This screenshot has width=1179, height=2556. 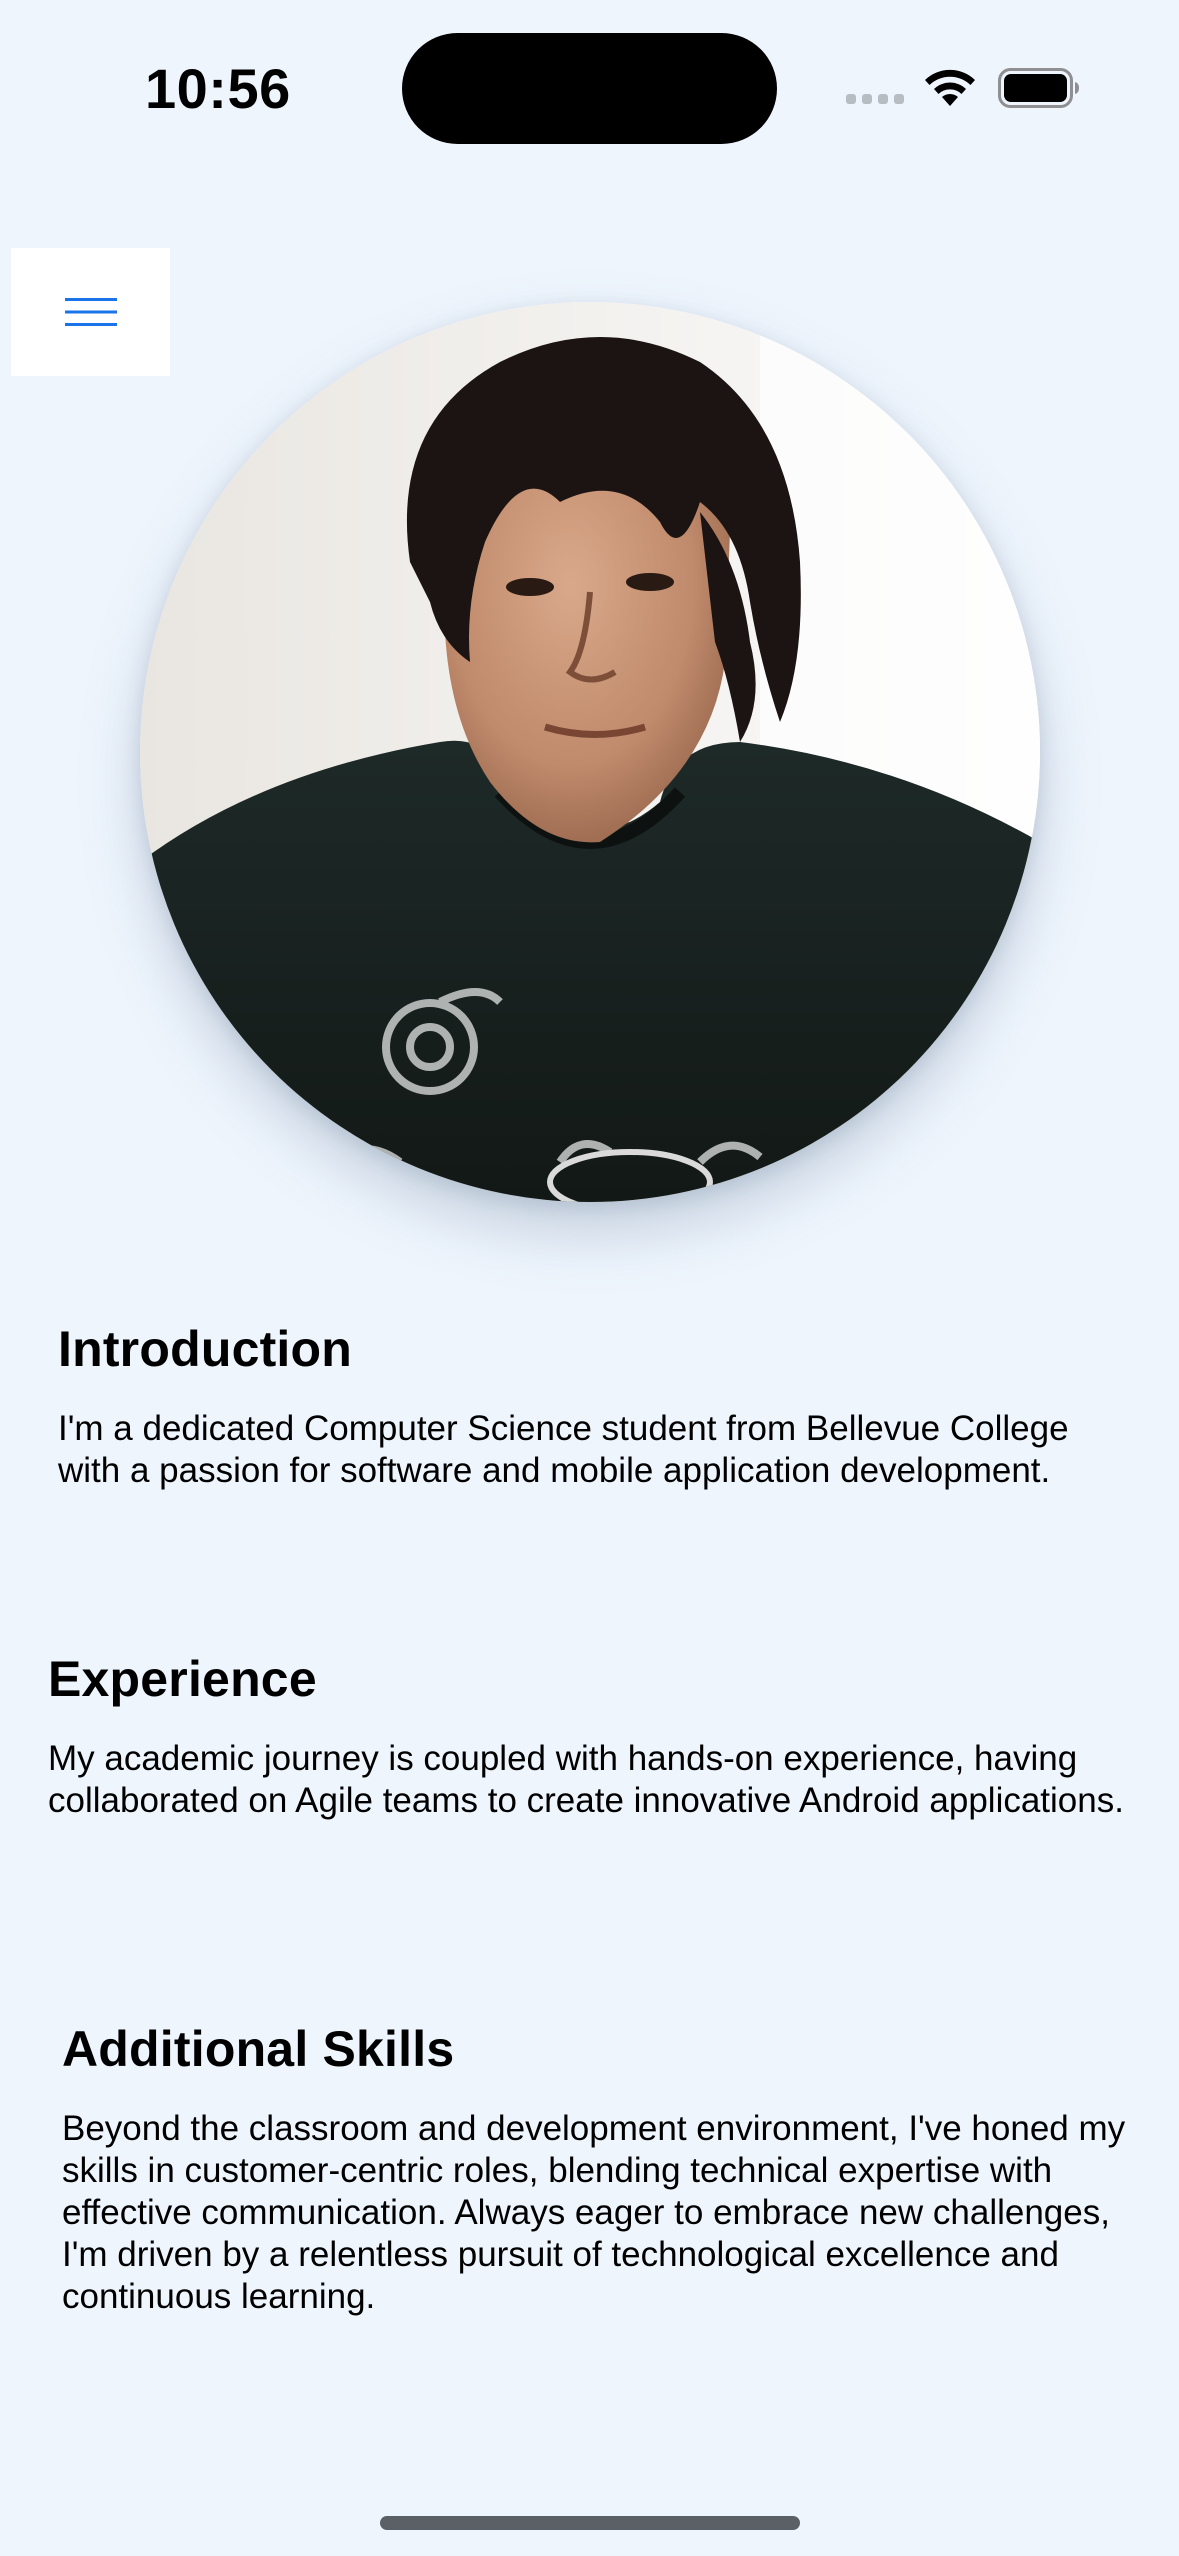 What do you see at coordinates (218, 88) in the screenshot?
I see `status-time: 10:56` at bounding box center [218, 88].